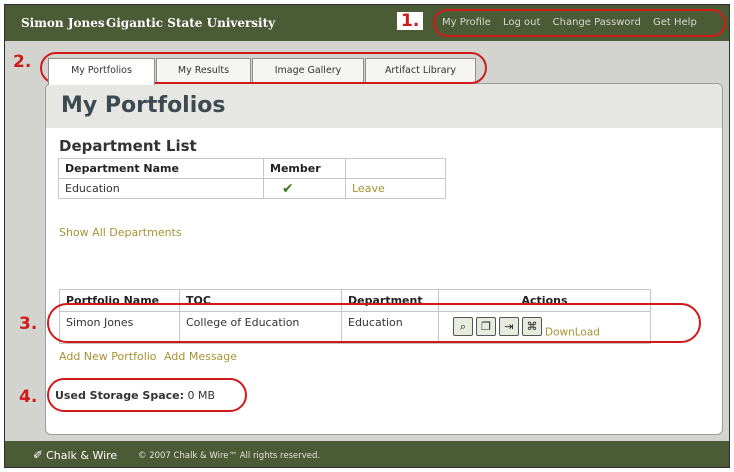 This screenshot has width=734, height=472. Describe the element at coordinates (101, 71) in the screenshot. I see `tab-my-portfolios: My Portfolios` at that location.